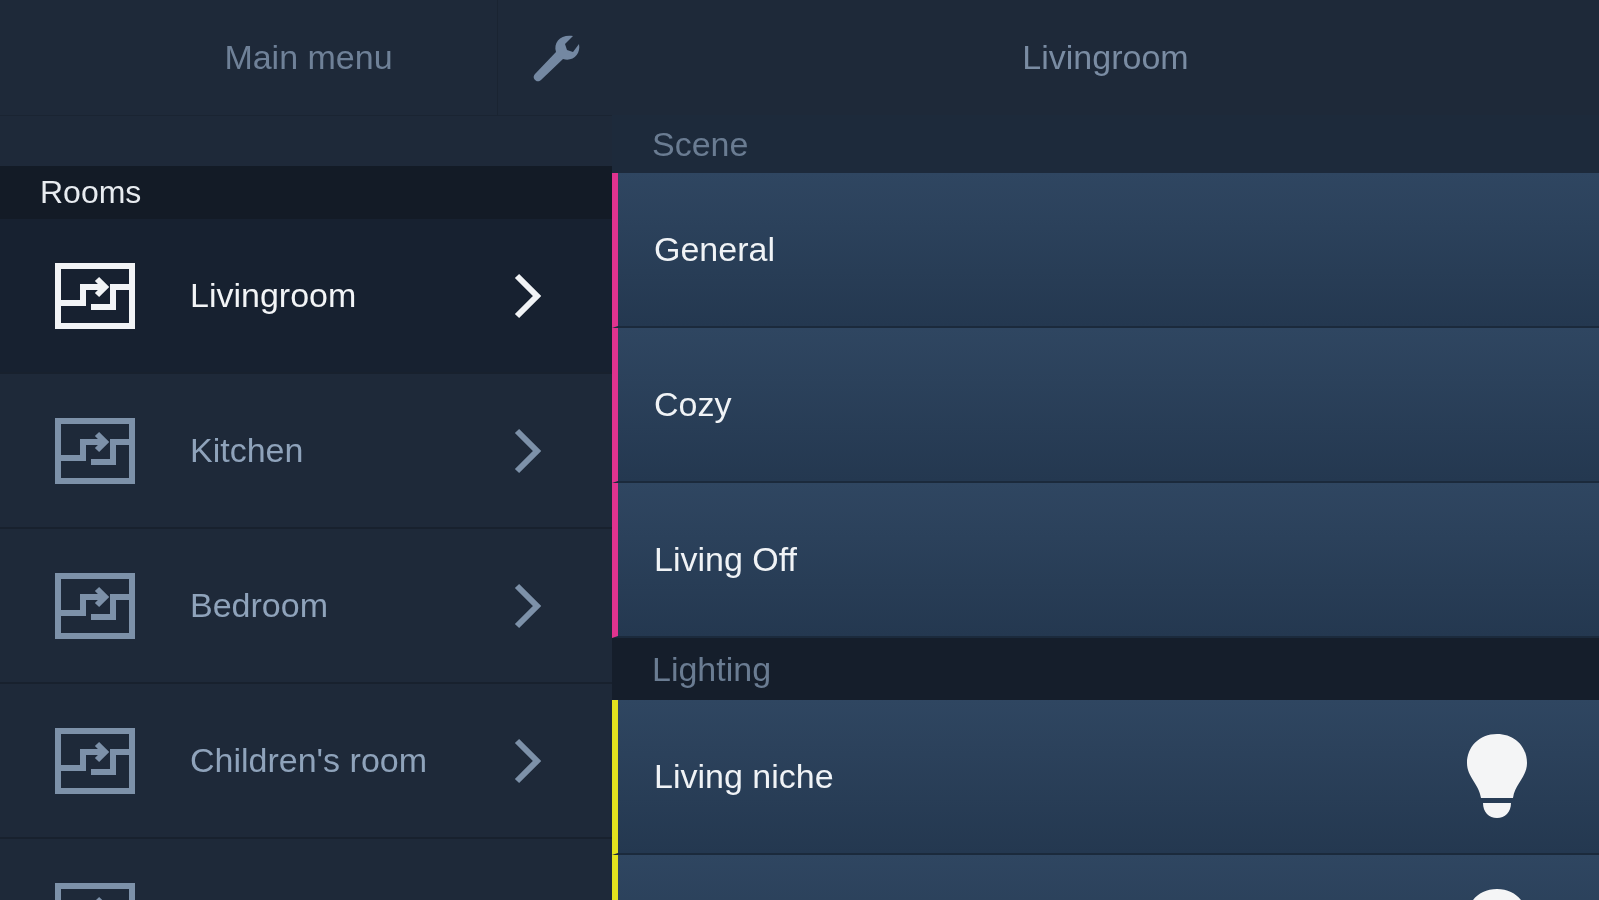 Image resolution: width=1599 pixels, height=900 pixels. Describe the element at coordinates (1105, 405) in the screenshot. I see `scene-item: Cozy` at that location.